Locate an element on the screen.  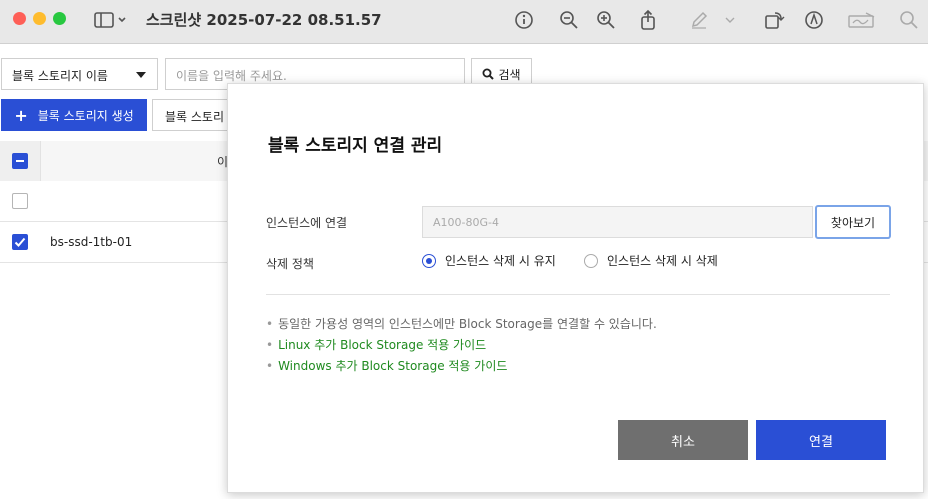
radio-delete-label: 인스턴스 삭제 시 삭제 is located at coordinates (662, 261).